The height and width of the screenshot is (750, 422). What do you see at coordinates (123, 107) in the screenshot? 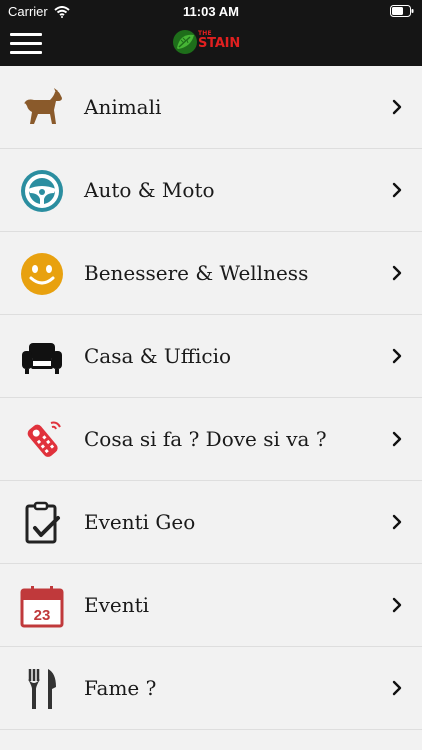
I see `category-label: Animali` at bounding box center [123, 107].